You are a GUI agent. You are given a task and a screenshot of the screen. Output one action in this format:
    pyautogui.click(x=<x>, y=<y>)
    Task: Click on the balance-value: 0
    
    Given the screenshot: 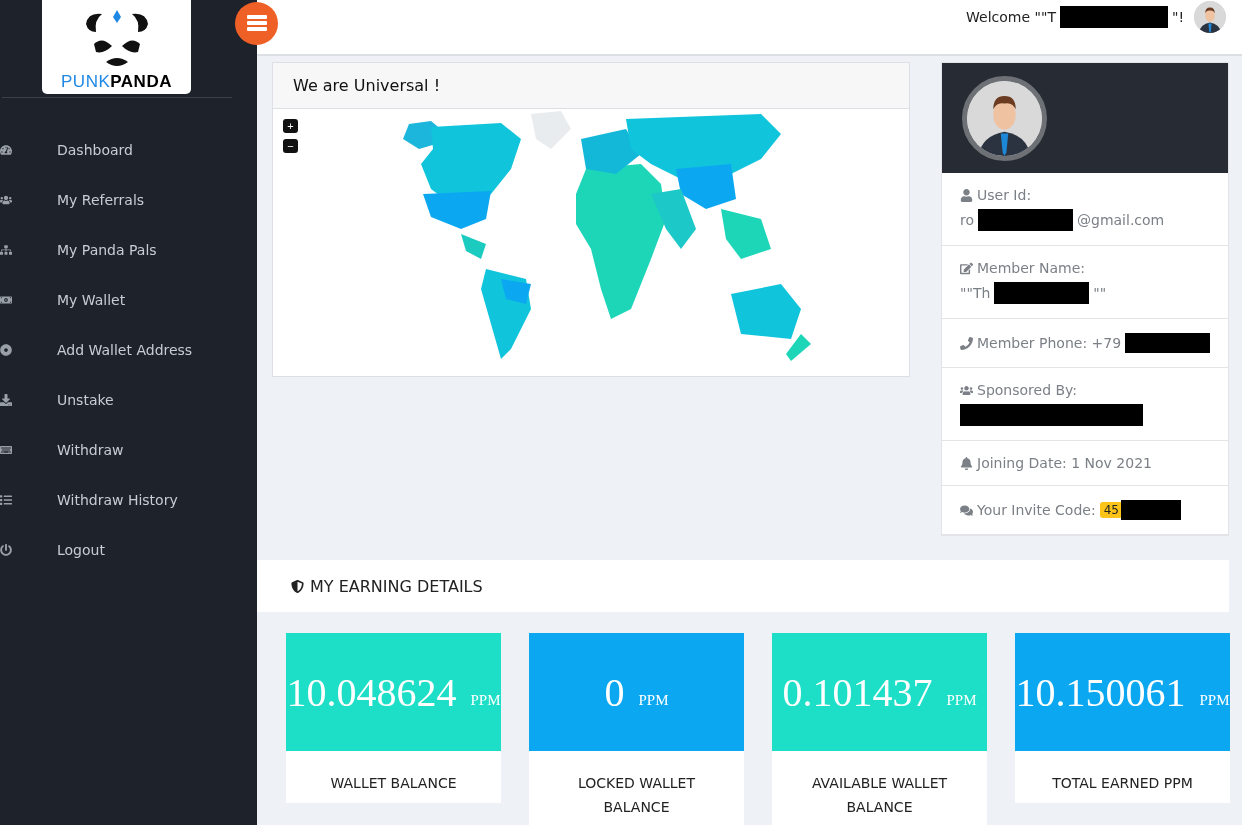 What is the action you would take?
    pyautogui.click(x=614, y=692)
    